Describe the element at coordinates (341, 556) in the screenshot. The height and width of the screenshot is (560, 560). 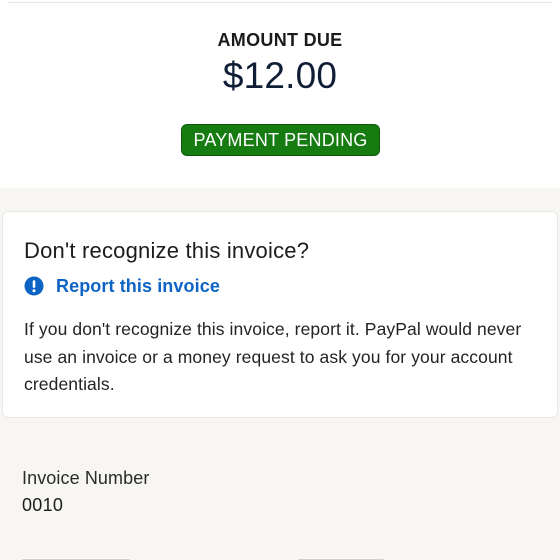
I see `cut-off-detail-label-right` at that location.